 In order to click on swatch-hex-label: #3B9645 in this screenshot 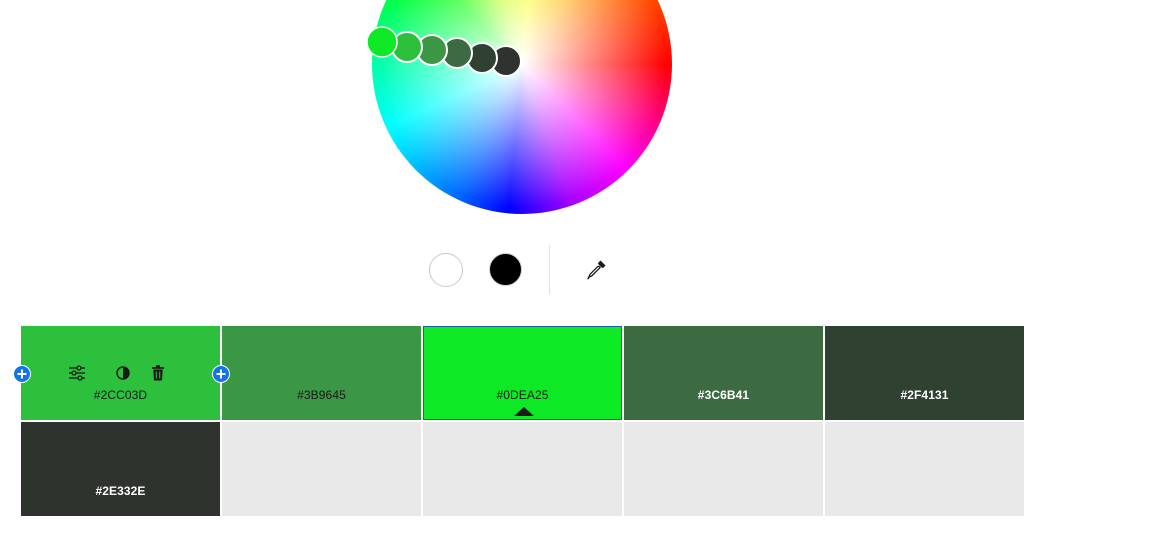, I will do `click(321, 395)`.